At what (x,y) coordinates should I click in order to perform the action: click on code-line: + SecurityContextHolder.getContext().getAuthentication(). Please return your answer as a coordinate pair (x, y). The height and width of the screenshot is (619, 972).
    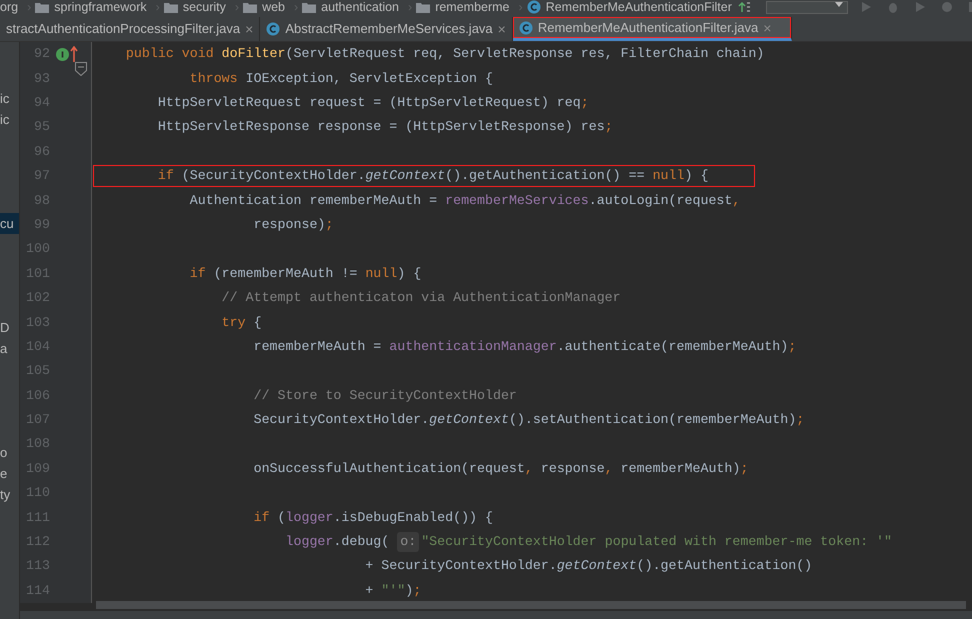
    Looking at the image, I should click on (589, 566).